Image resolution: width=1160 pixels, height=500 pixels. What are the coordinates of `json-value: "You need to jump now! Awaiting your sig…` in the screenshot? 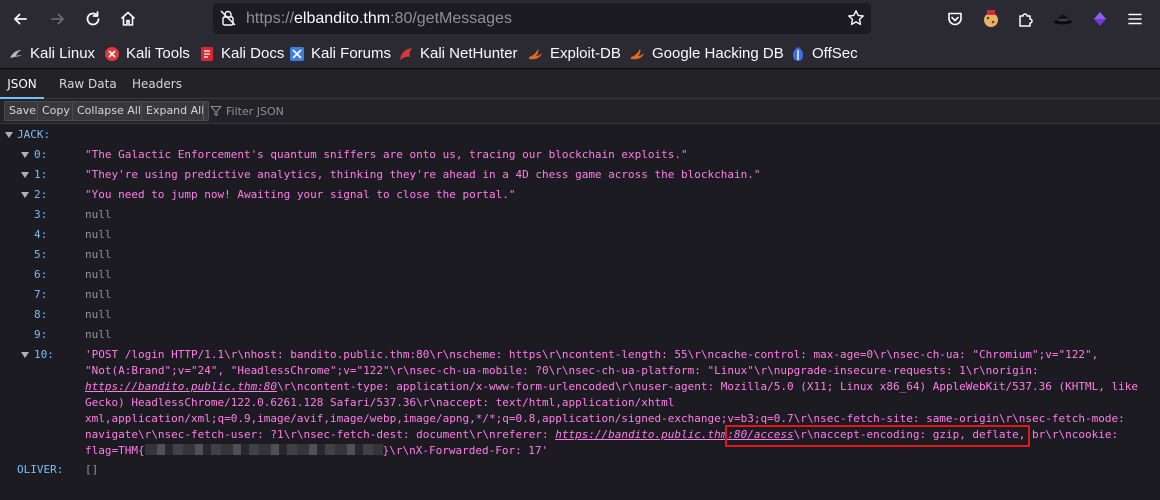 It's located at (300, 194).